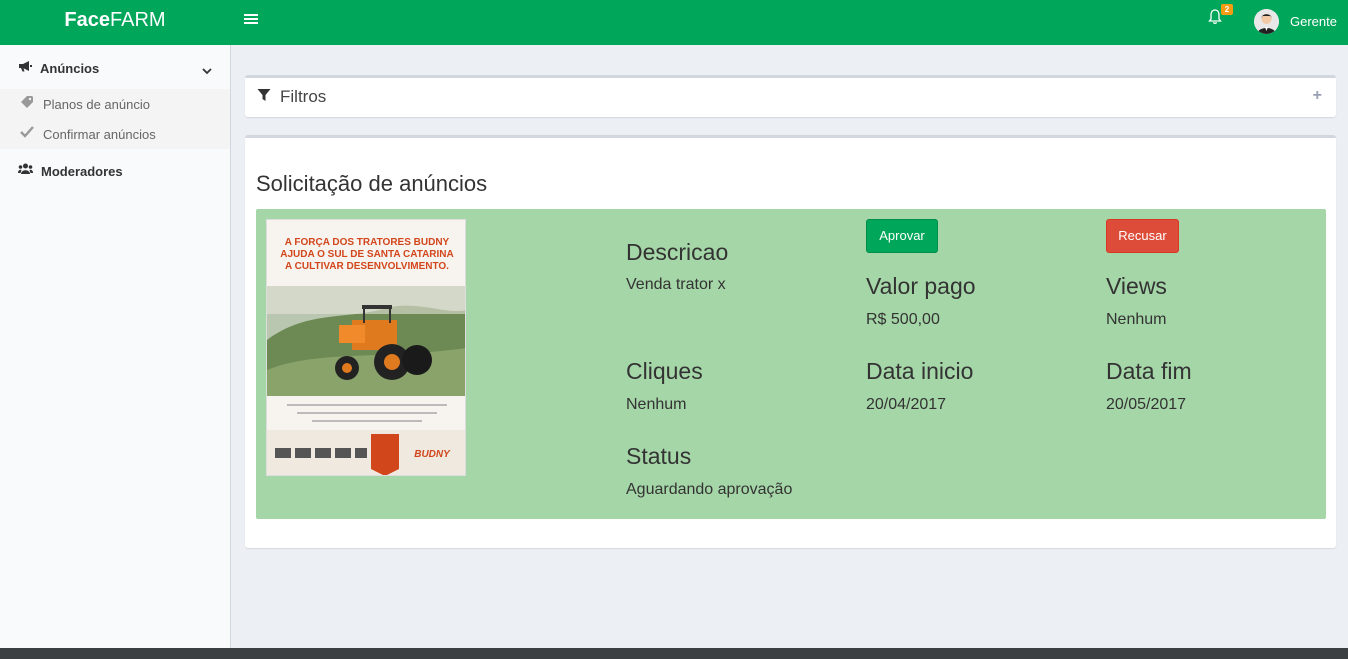 The width and height of the screenshot is (1348, 659). Describe the element at coordinates (1149, 371) in the screenshot. I see `data-fim-label: Data fim` at that location.